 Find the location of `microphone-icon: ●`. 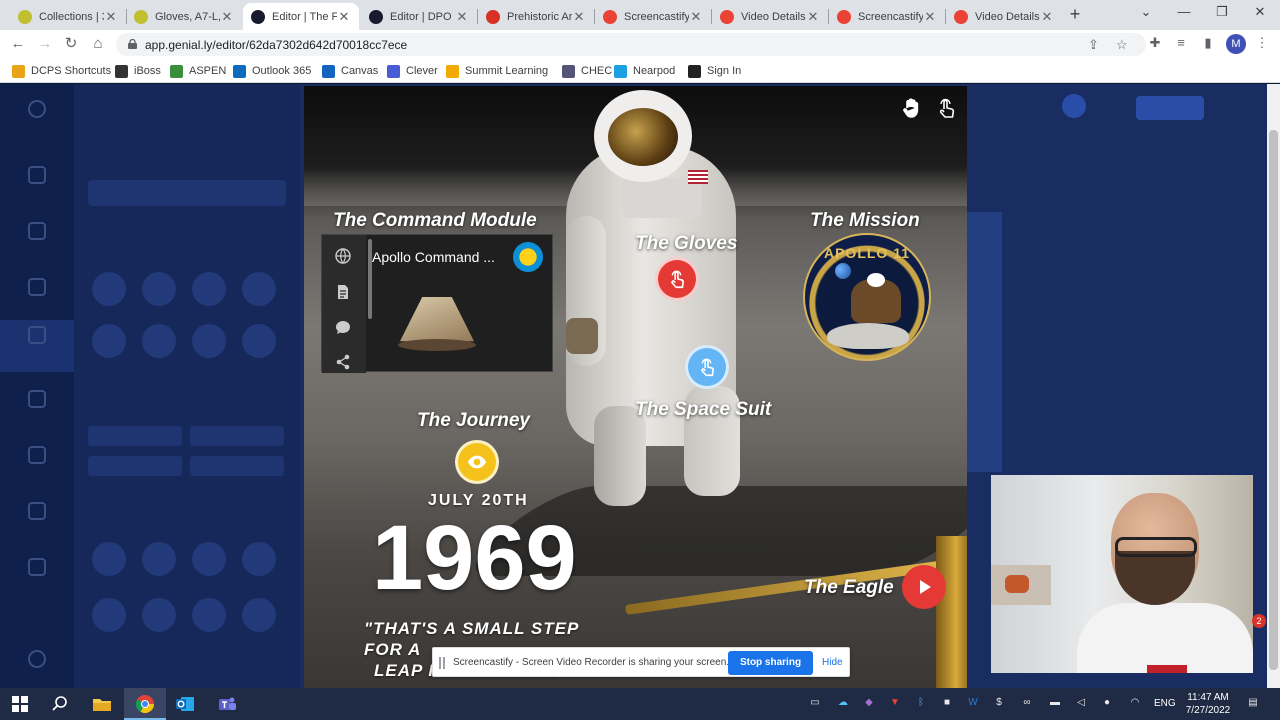

microphone-icon: ● is located at coordinates (1107, 702).